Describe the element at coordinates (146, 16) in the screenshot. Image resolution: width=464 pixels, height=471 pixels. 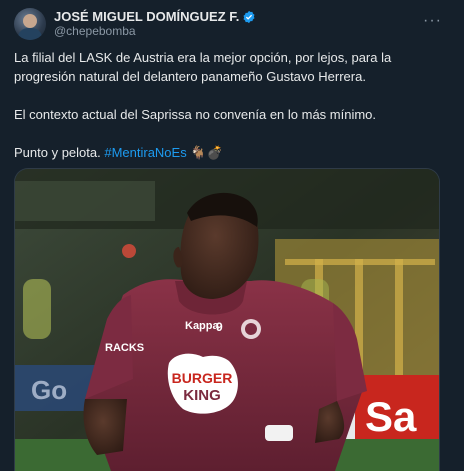
I see `author-display-name: JOSÉ MIGUEL DOMÍNGUEZ F.` at that location.